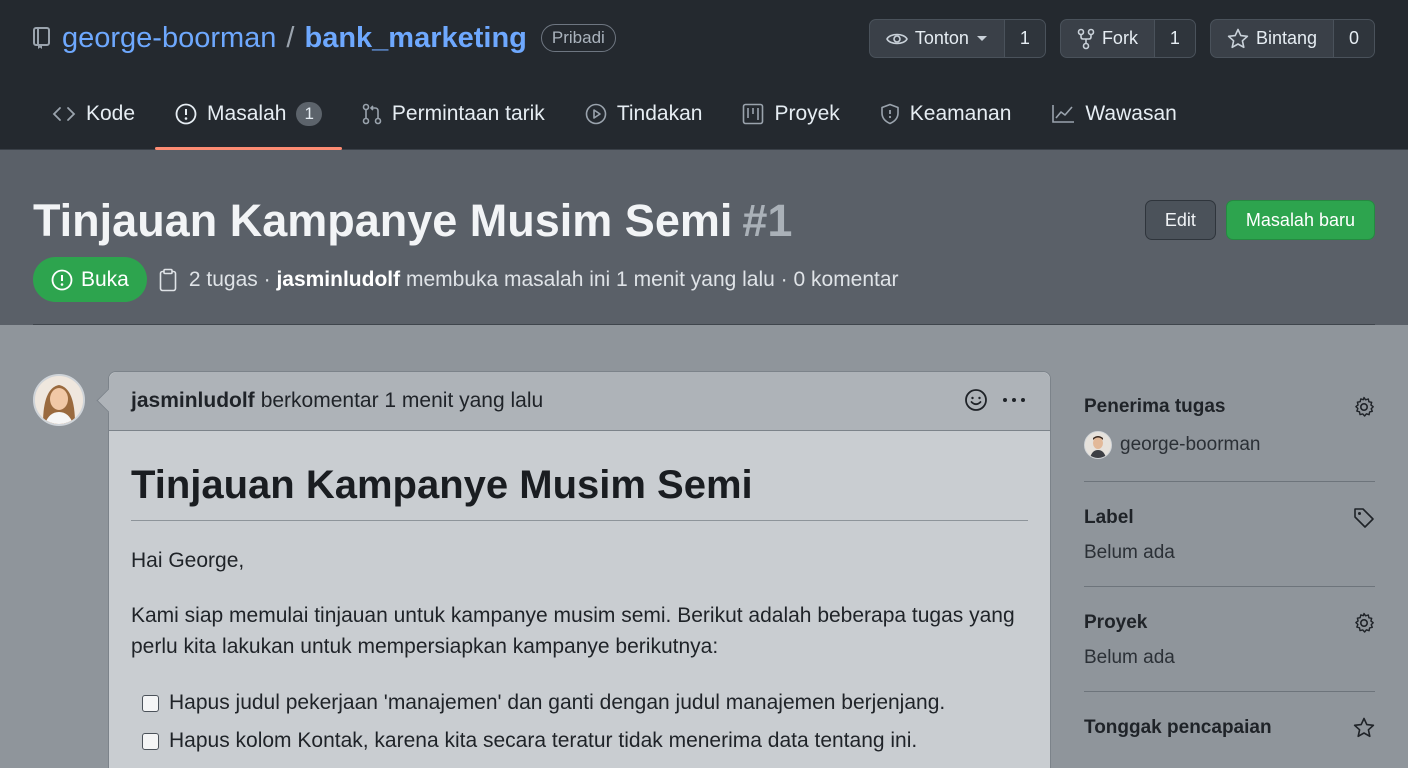 This screenshot has height=768, width=1408. Describe the element at coordinates (1190, 444) in the screenshot. I see `assignee-name: george-boorman` at that location.